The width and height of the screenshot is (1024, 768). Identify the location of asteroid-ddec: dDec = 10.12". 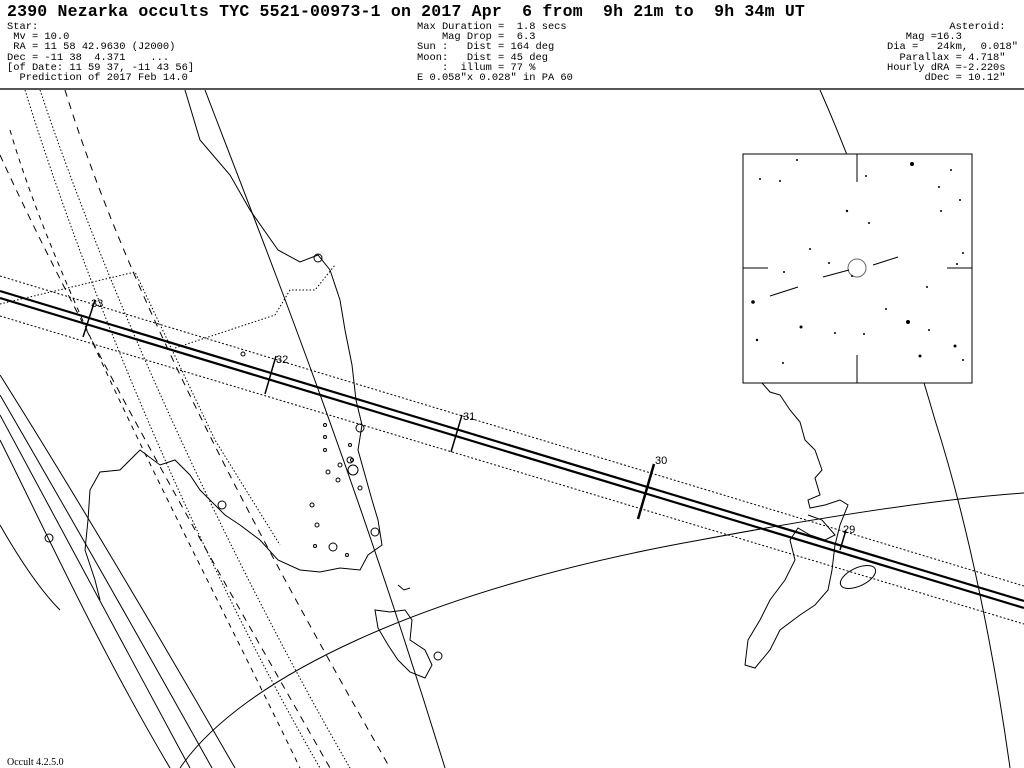
(971, 78).